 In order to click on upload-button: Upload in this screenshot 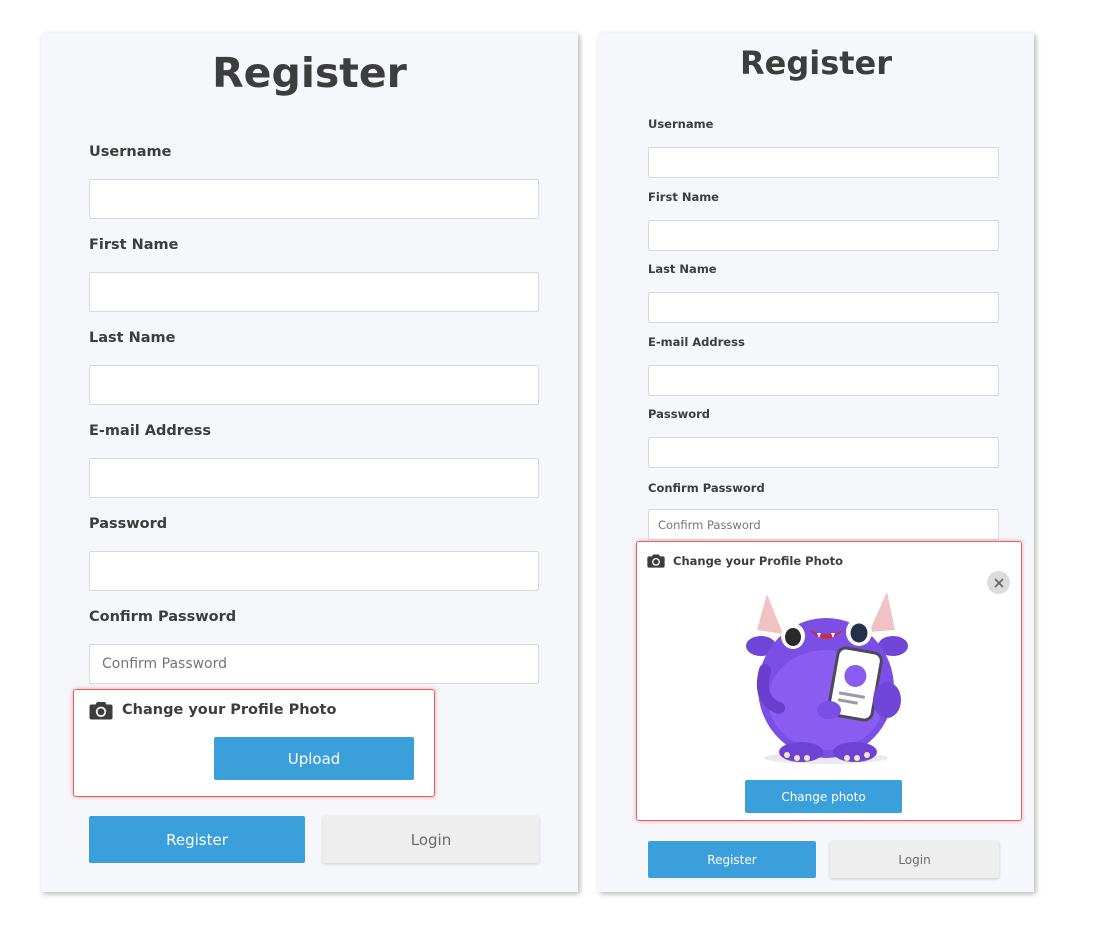, I will do `click(314, 758)`.